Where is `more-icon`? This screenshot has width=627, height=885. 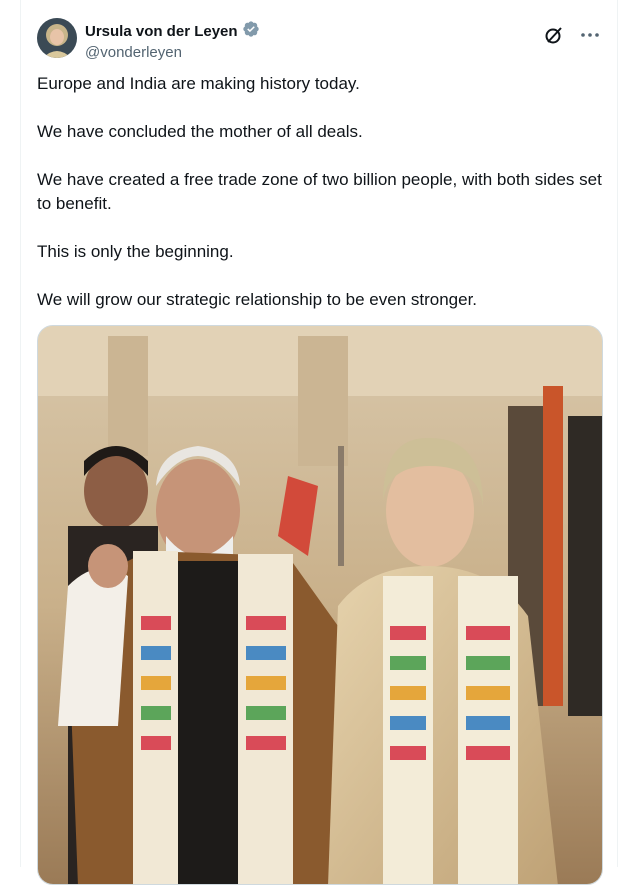 more-icon is located at coordinates (590, 35).